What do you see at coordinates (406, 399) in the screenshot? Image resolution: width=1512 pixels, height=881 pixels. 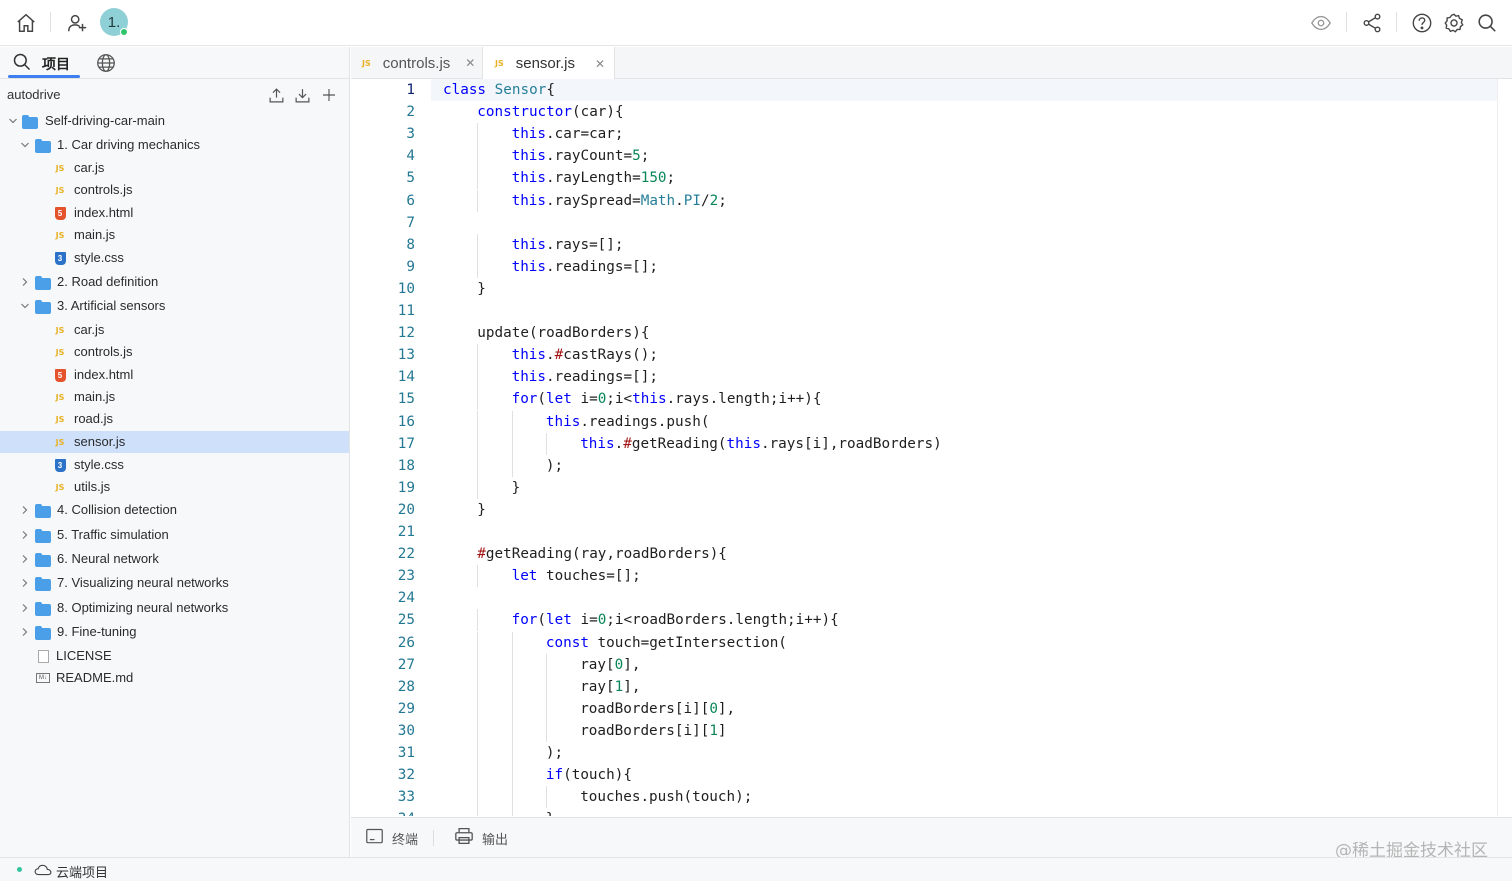 I see `line-number: 15` at bounding box center [406, 399].